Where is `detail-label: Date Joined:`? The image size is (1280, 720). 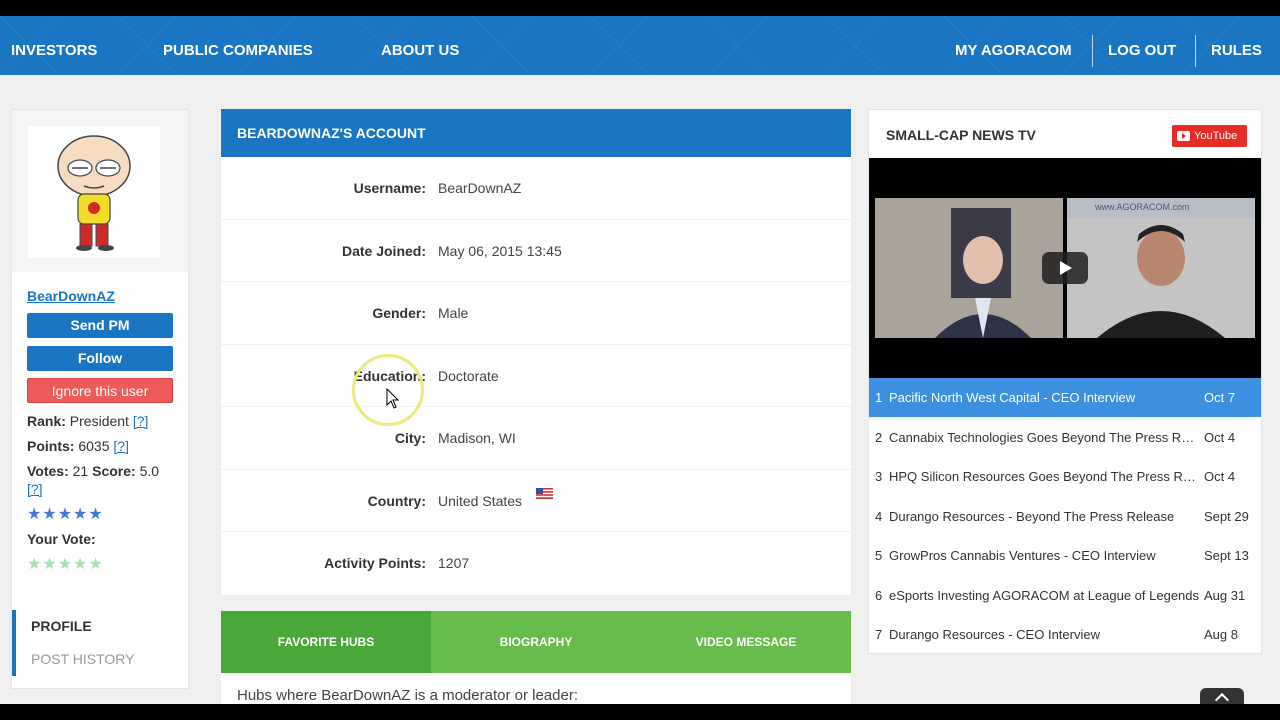
detail-label: Date Joined: is located at coordinates (383, 250).